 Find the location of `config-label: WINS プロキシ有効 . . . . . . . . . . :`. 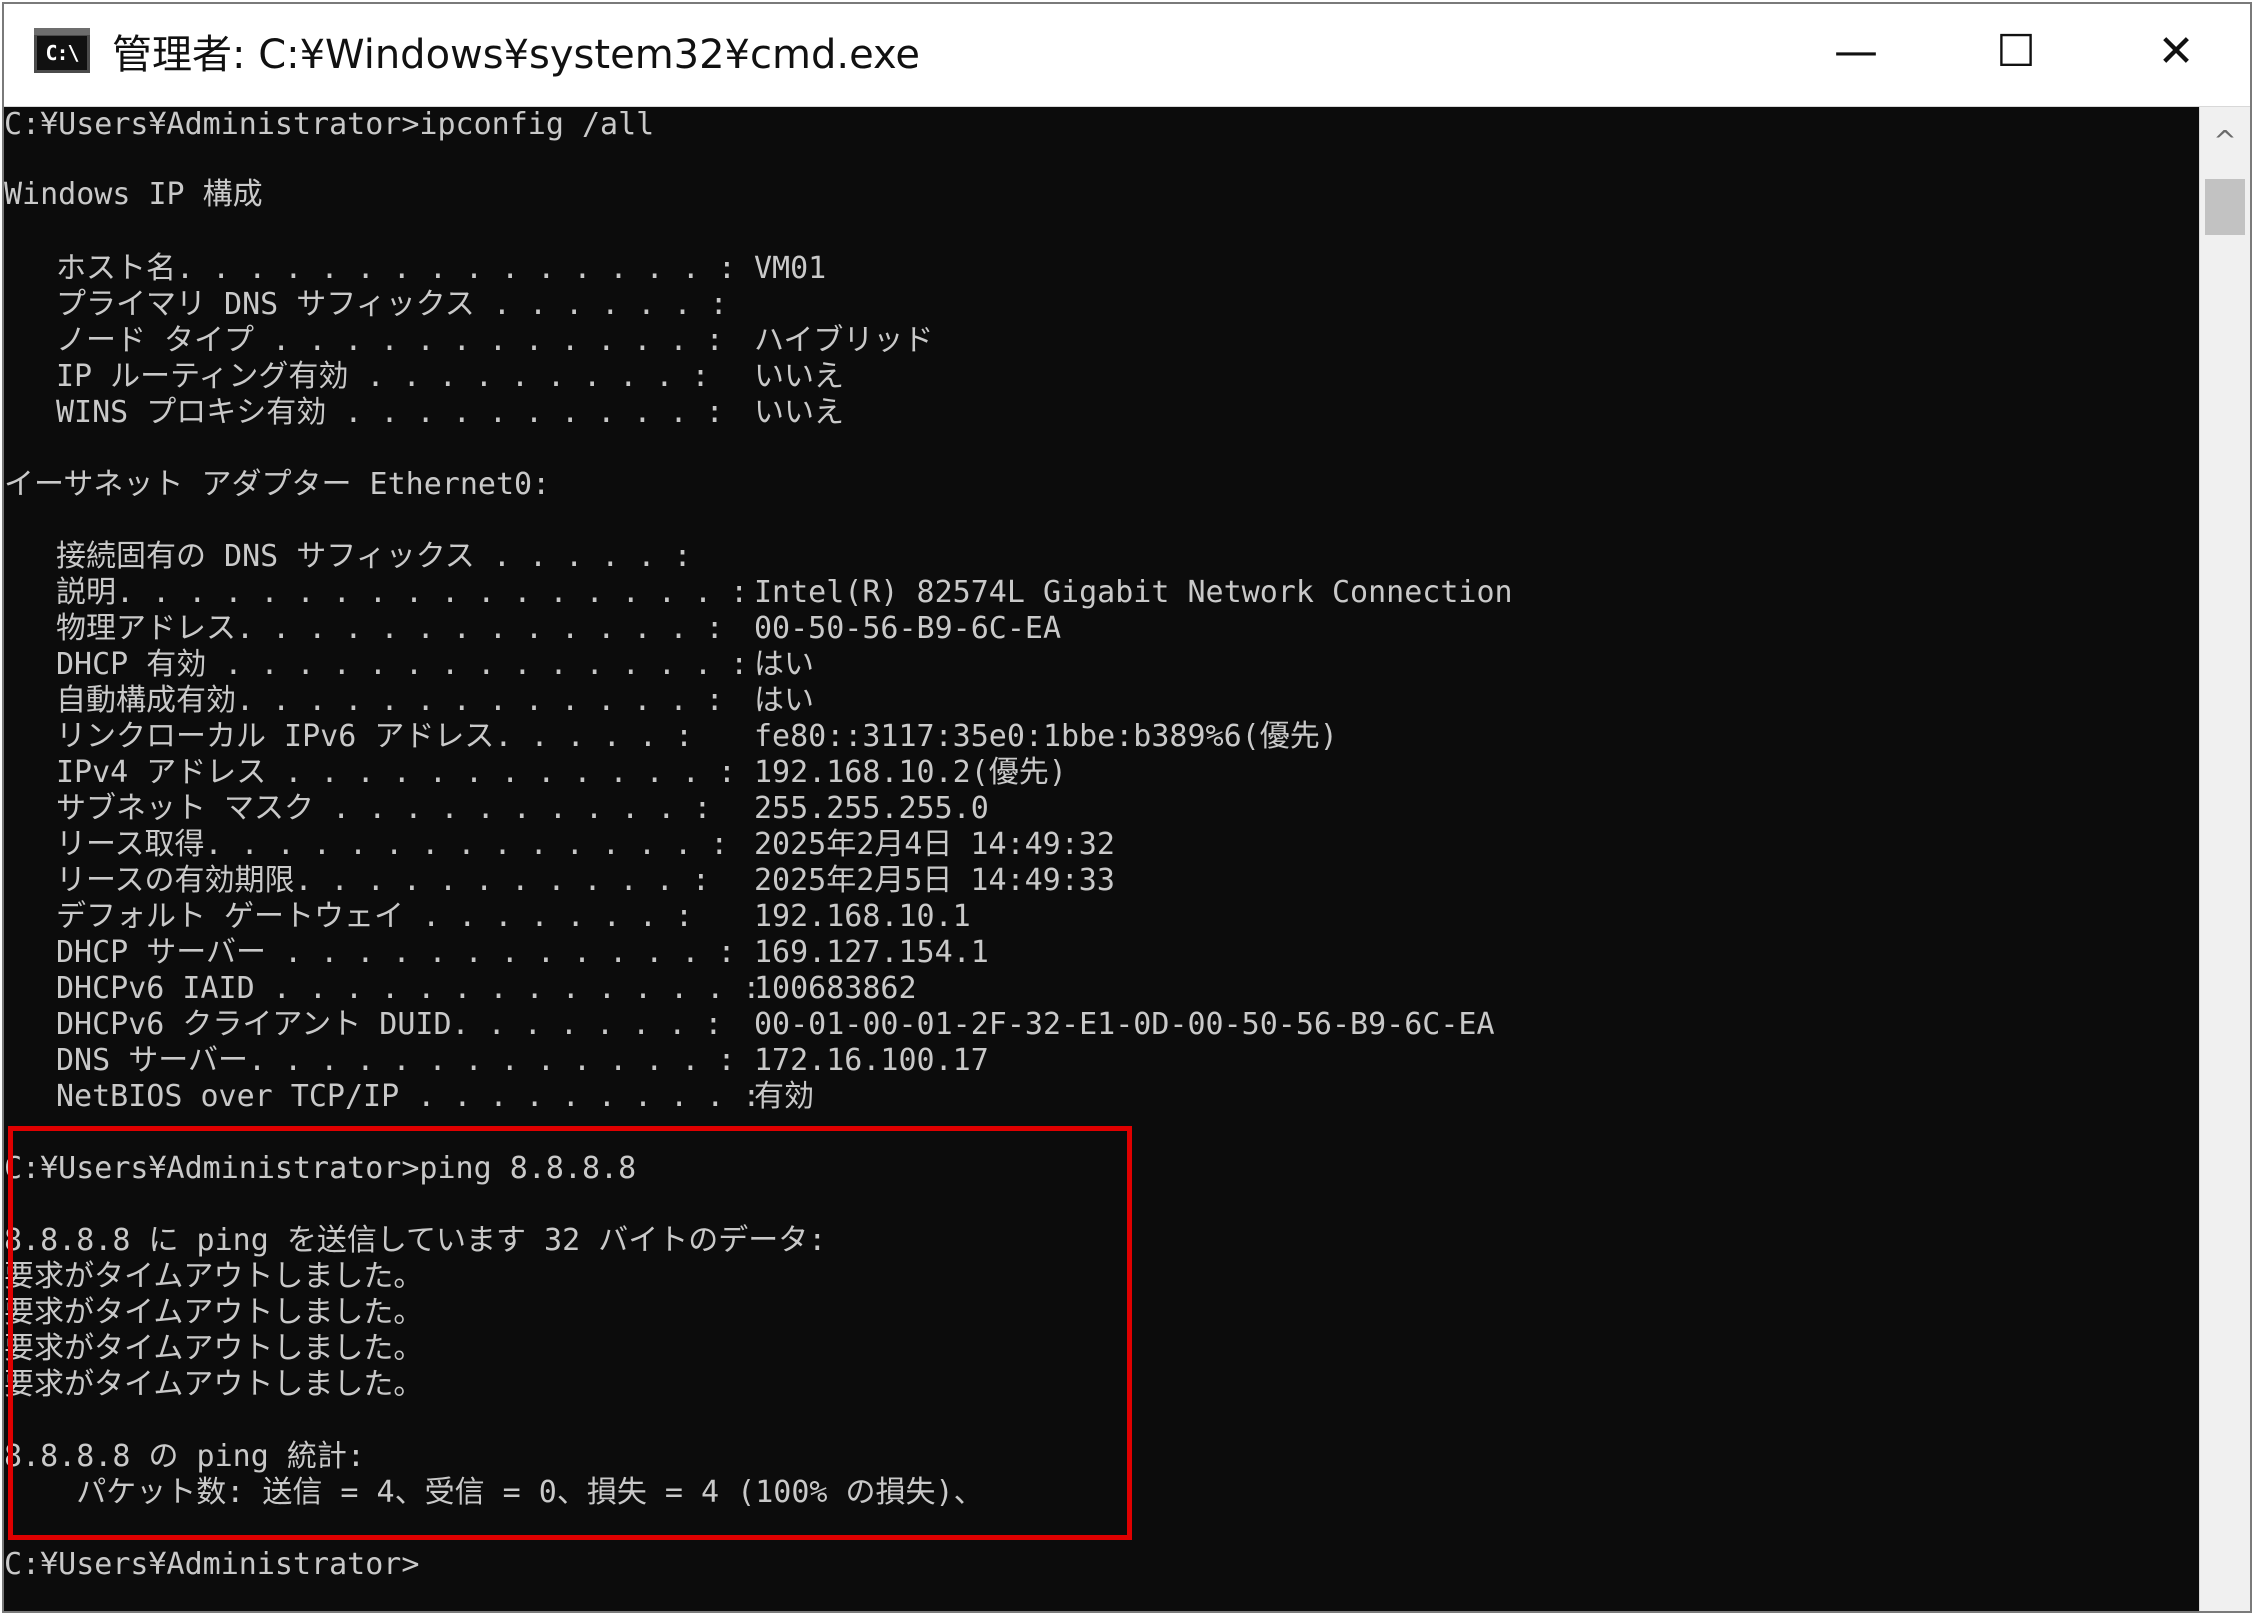

config-label: WINS プロキシ有効 . . . . . . . . . . : is located at coordinates (390, 412).